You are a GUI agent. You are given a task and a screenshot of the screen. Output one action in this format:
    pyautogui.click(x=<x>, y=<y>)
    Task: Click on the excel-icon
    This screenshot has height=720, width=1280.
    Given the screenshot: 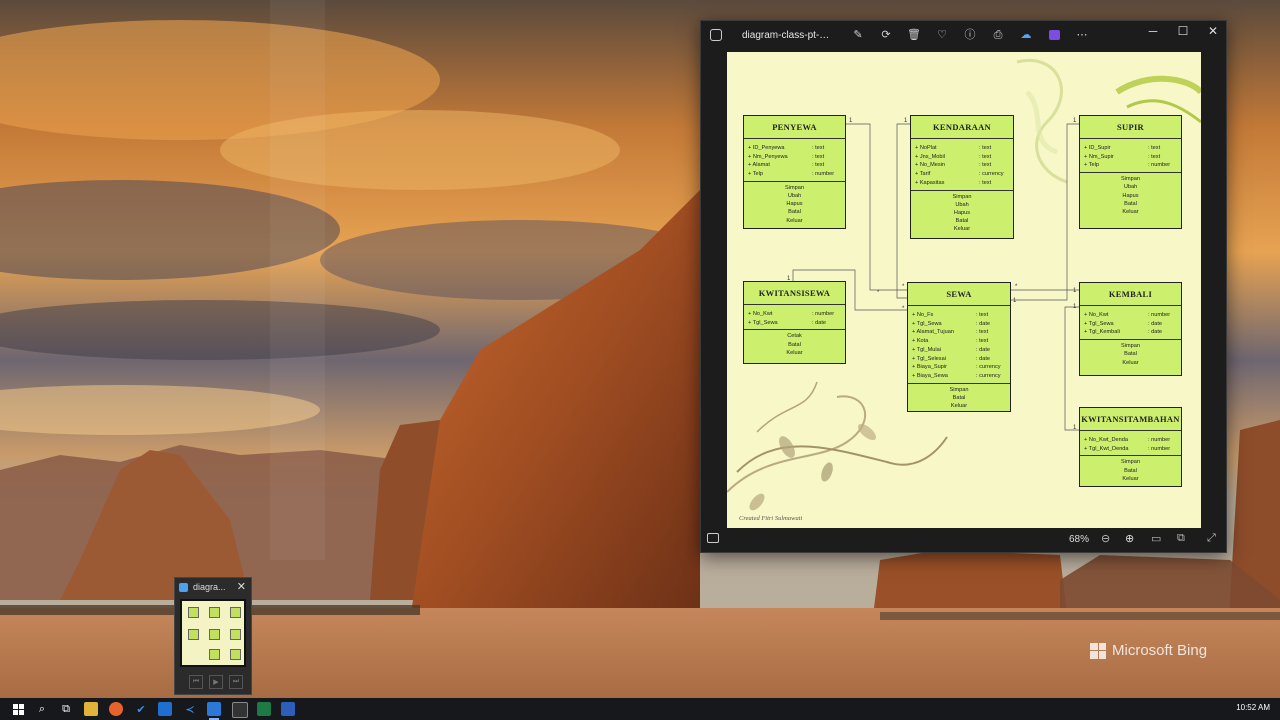 What is the action you would take?
    pyautogui.click(x=264, y=709)
    